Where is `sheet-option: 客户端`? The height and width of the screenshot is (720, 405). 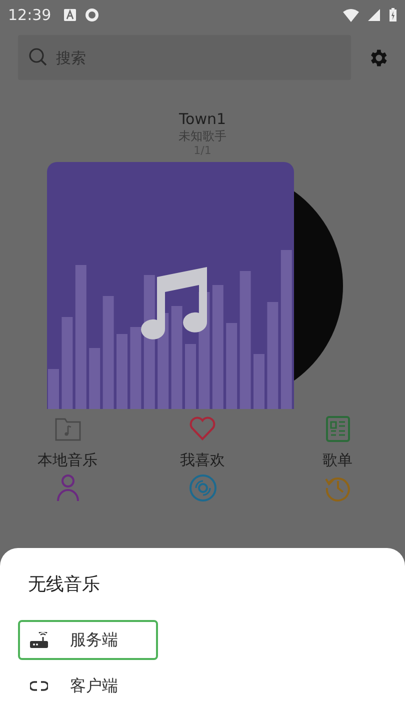 sheet-option: 客户端 is located at coordinates (88, 686).